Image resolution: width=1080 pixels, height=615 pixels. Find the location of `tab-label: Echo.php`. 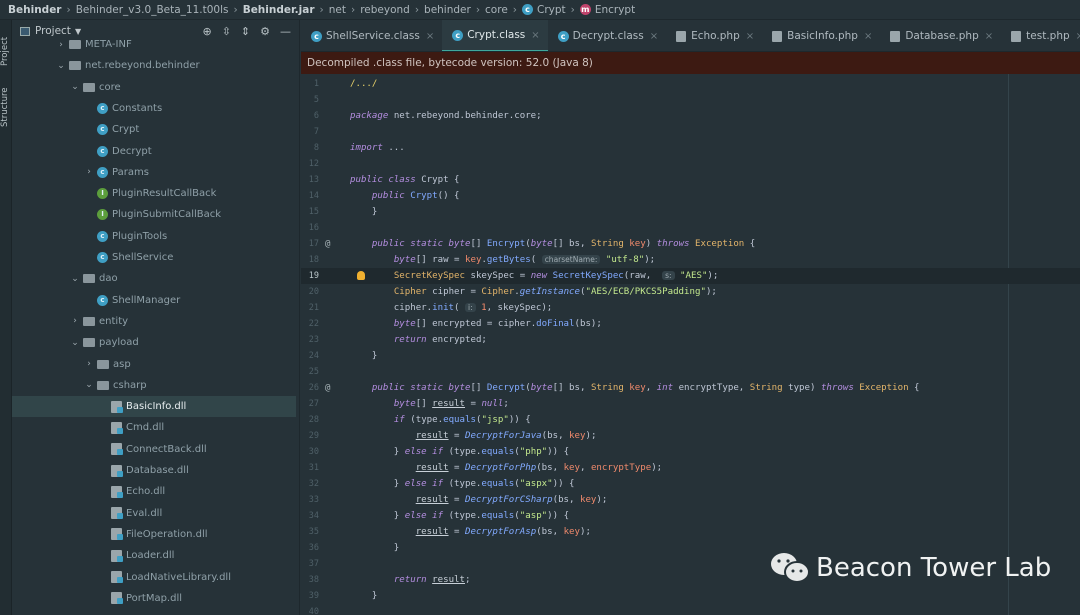

tab-label: Echo.php is located at coordinates (715, 36).